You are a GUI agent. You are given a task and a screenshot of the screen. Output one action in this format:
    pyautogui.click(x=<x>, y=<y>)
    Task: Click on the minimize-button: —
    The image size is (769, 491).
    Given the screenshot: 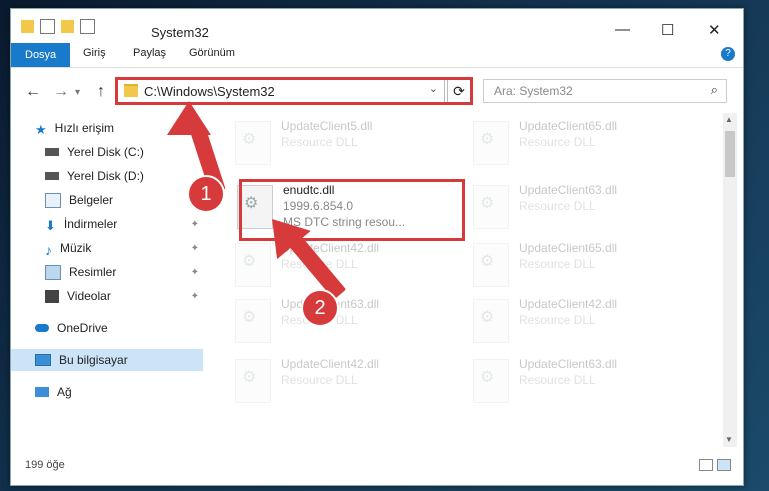 What is the action you would take?
    pyautogui.click(x=622, y=29)
    